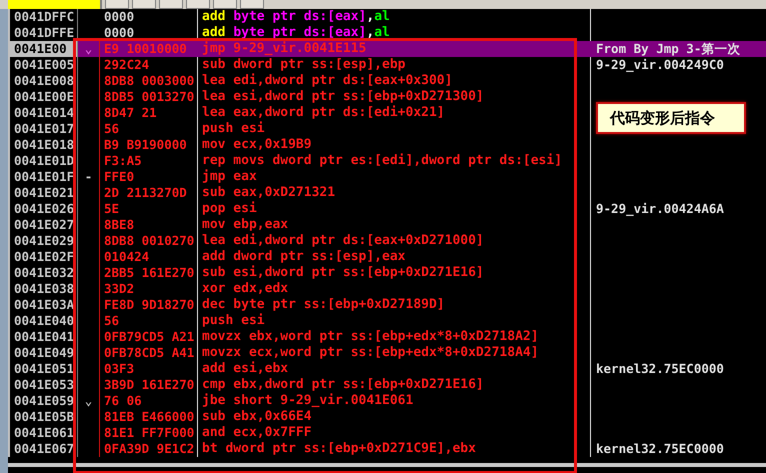  What do you see at coordinates (668, 48) in the screenshot?
I see `comment-text: From By Jmp 3-第一次` at bounding box center [668, 48].